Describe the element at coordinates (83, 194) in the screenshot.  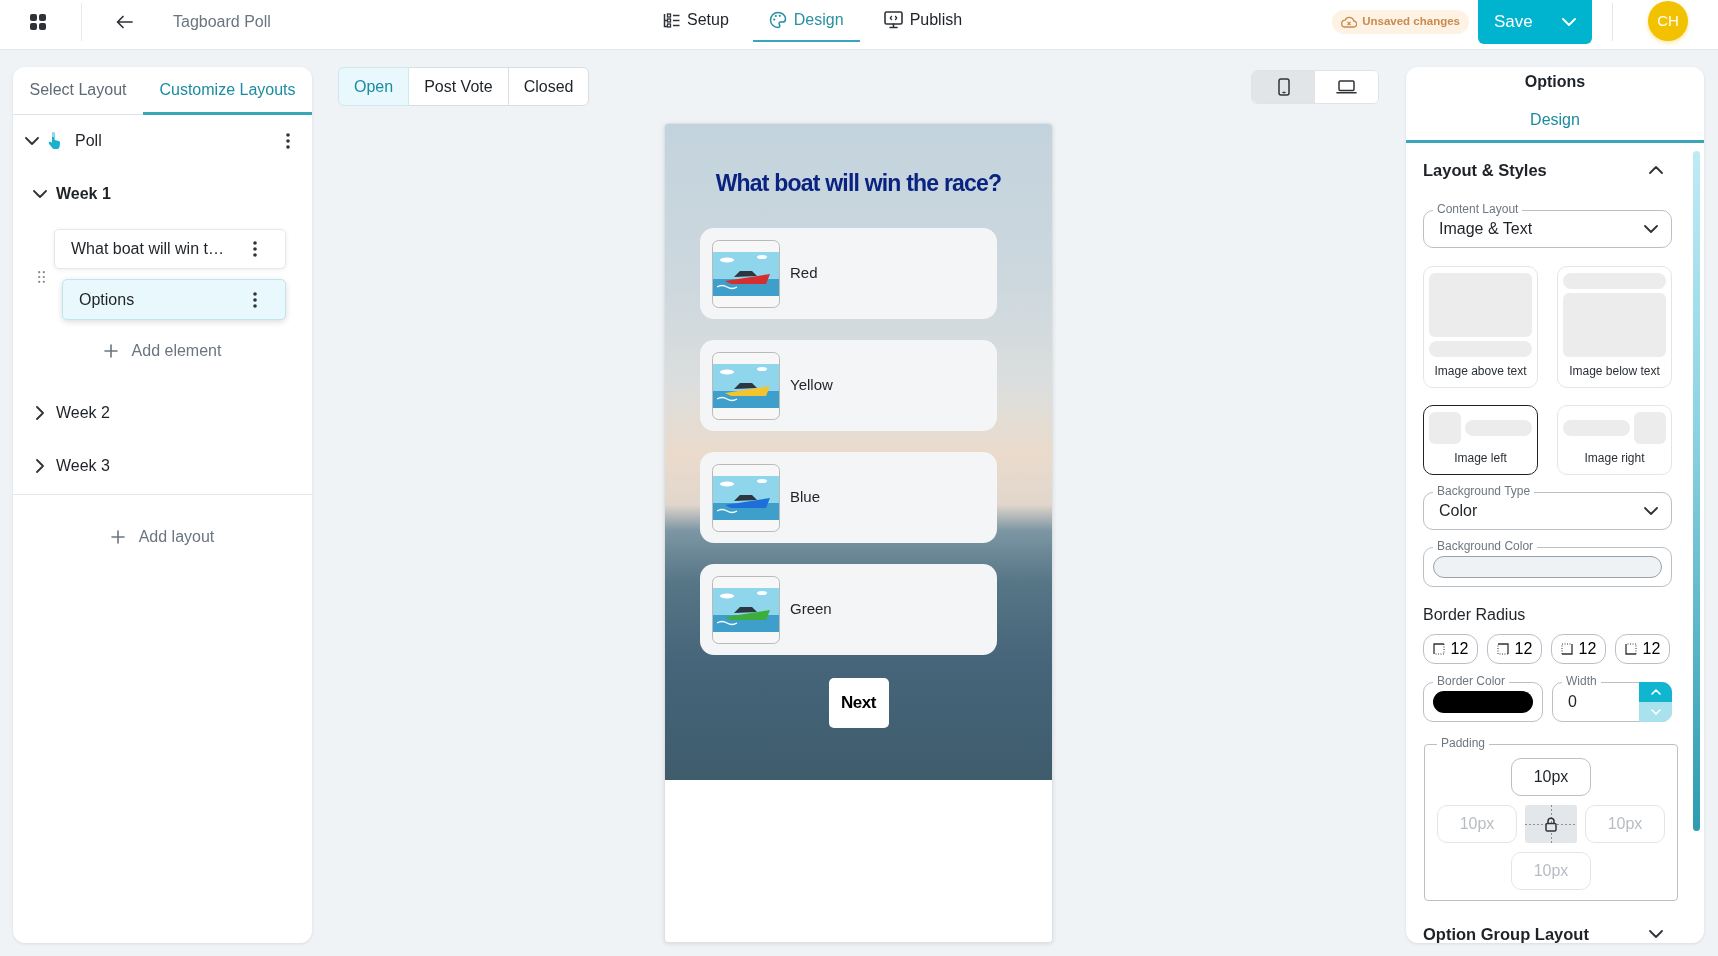
I see `tree-item-label: Week 1` at that location.